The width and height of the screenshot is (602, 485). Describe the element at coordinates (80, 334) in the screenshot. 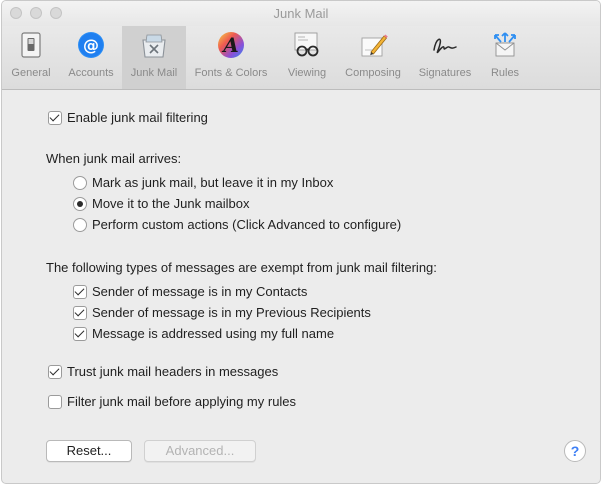

I see `exempt-full-name-checkbox` at that location.